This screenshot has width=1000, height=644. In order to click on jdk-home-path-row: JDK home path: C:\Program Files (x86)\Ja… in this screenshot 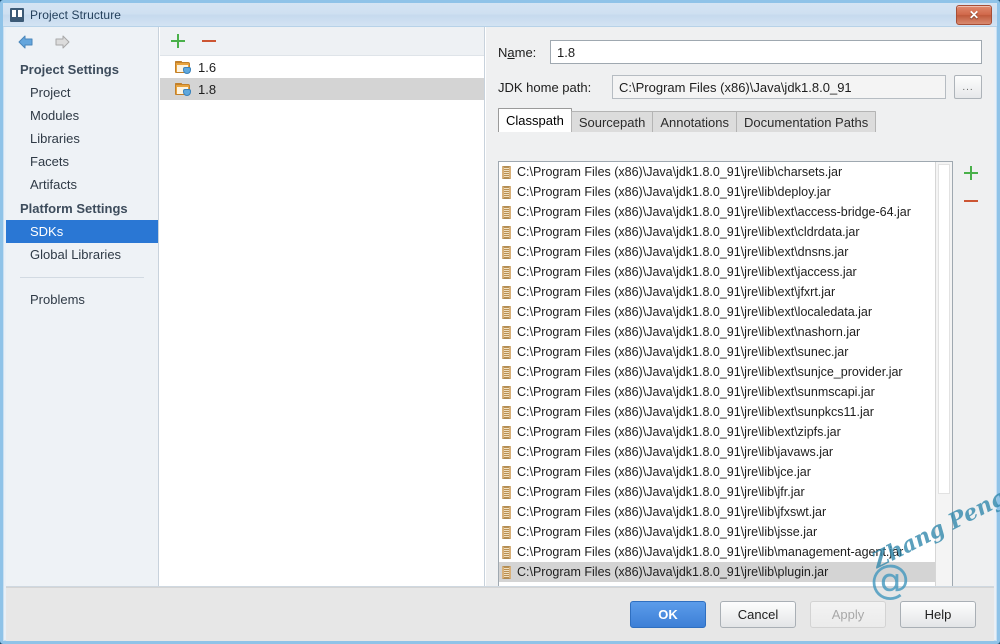, I will do `click(740, 87)`.